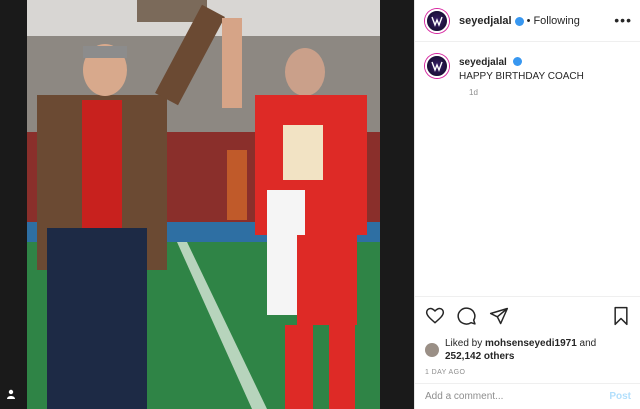 The width and height of the screenshot is (640, 409). Describe the element at coordinates (485, 21) in the screenshot. I see `username-link: seyedjalal` at that location.